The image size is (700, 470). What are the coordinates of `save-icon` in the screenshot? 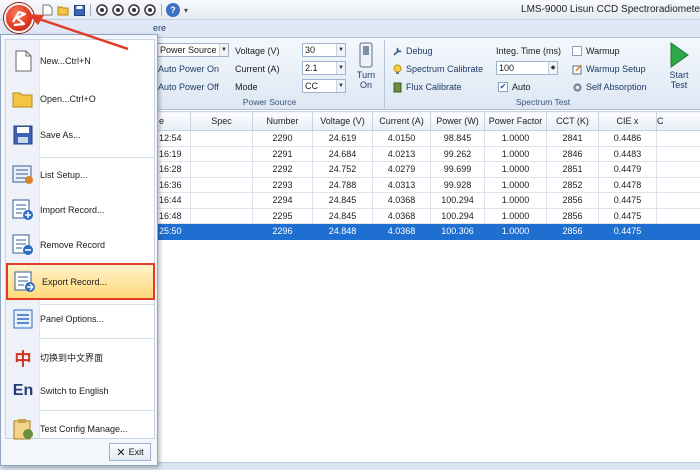 It's located at (79, 10).